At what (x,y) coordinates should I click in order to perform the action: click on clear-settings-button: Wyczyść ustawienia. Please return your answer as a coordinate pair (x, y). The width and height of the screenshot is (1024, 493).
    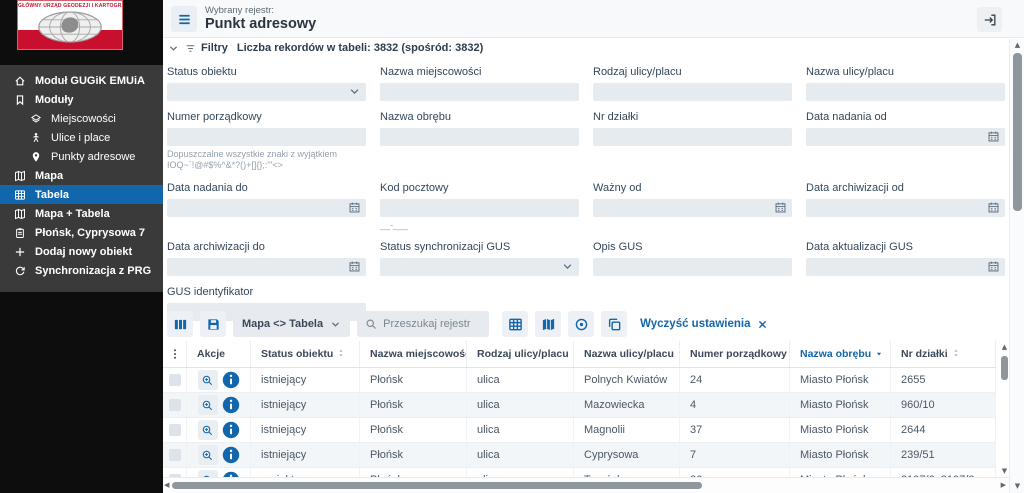
    Looking at the image, I should click on (704, 324).